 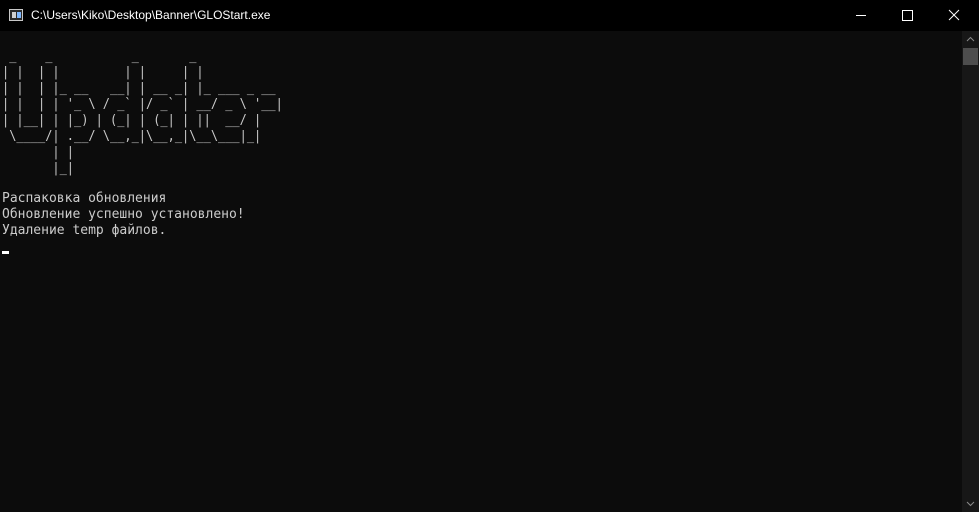 I want to click on console-line-unpacking: Распаковка обновления, so click(x=84, y=198).